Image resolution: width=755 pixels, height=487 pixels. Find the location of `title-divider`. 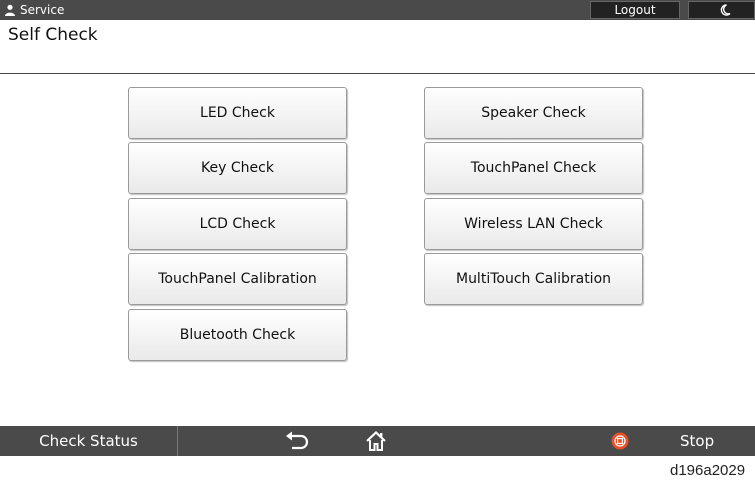

title-divider is located at coordinates (377, 73).